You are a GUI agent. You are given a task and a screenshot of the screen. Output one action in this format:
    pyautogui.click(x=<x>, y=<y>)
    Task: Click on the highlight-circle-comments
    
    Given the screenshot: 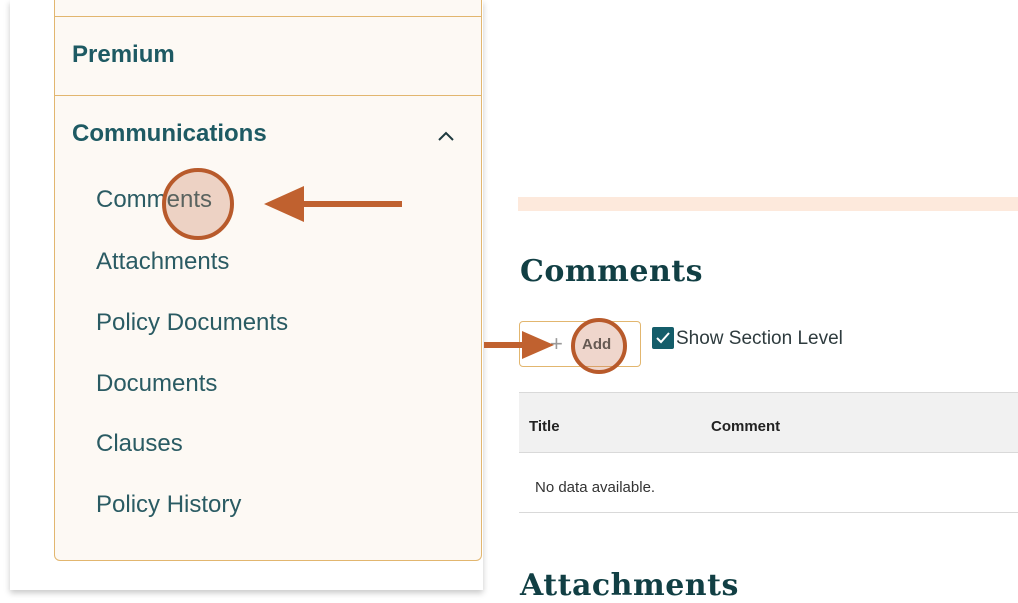 What is the action you would take?
    pyautogui.click(x=198, y=204)
    